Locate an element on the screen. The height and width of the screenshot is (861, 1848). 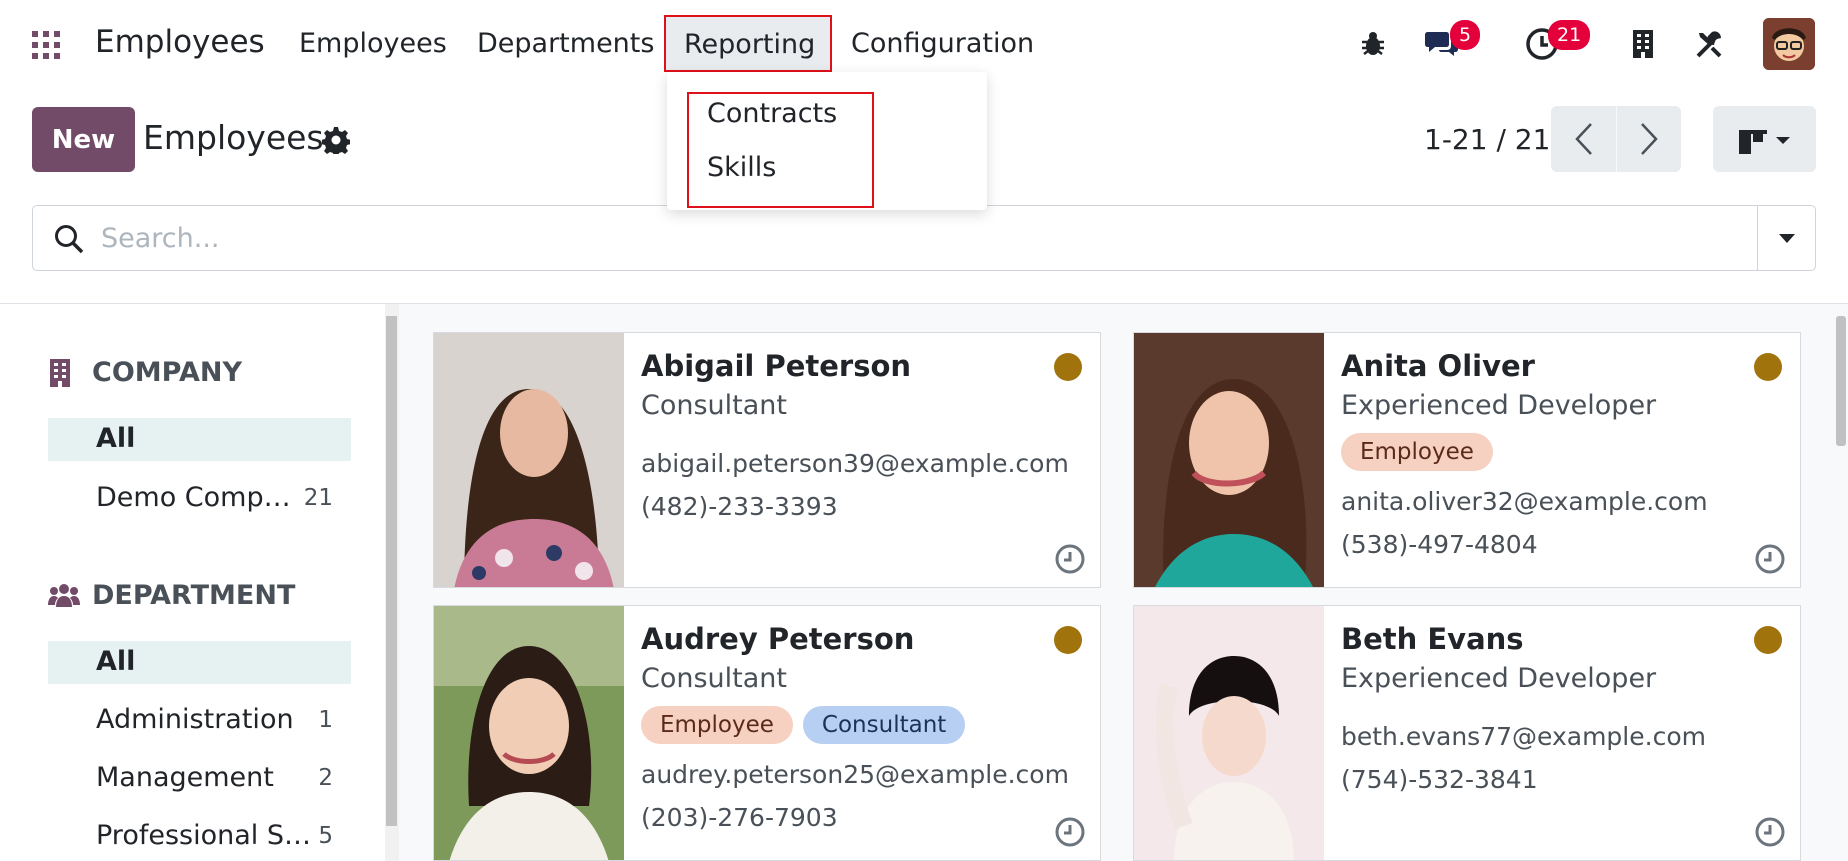
app-title: Employees is located at coordinates (180, 42).